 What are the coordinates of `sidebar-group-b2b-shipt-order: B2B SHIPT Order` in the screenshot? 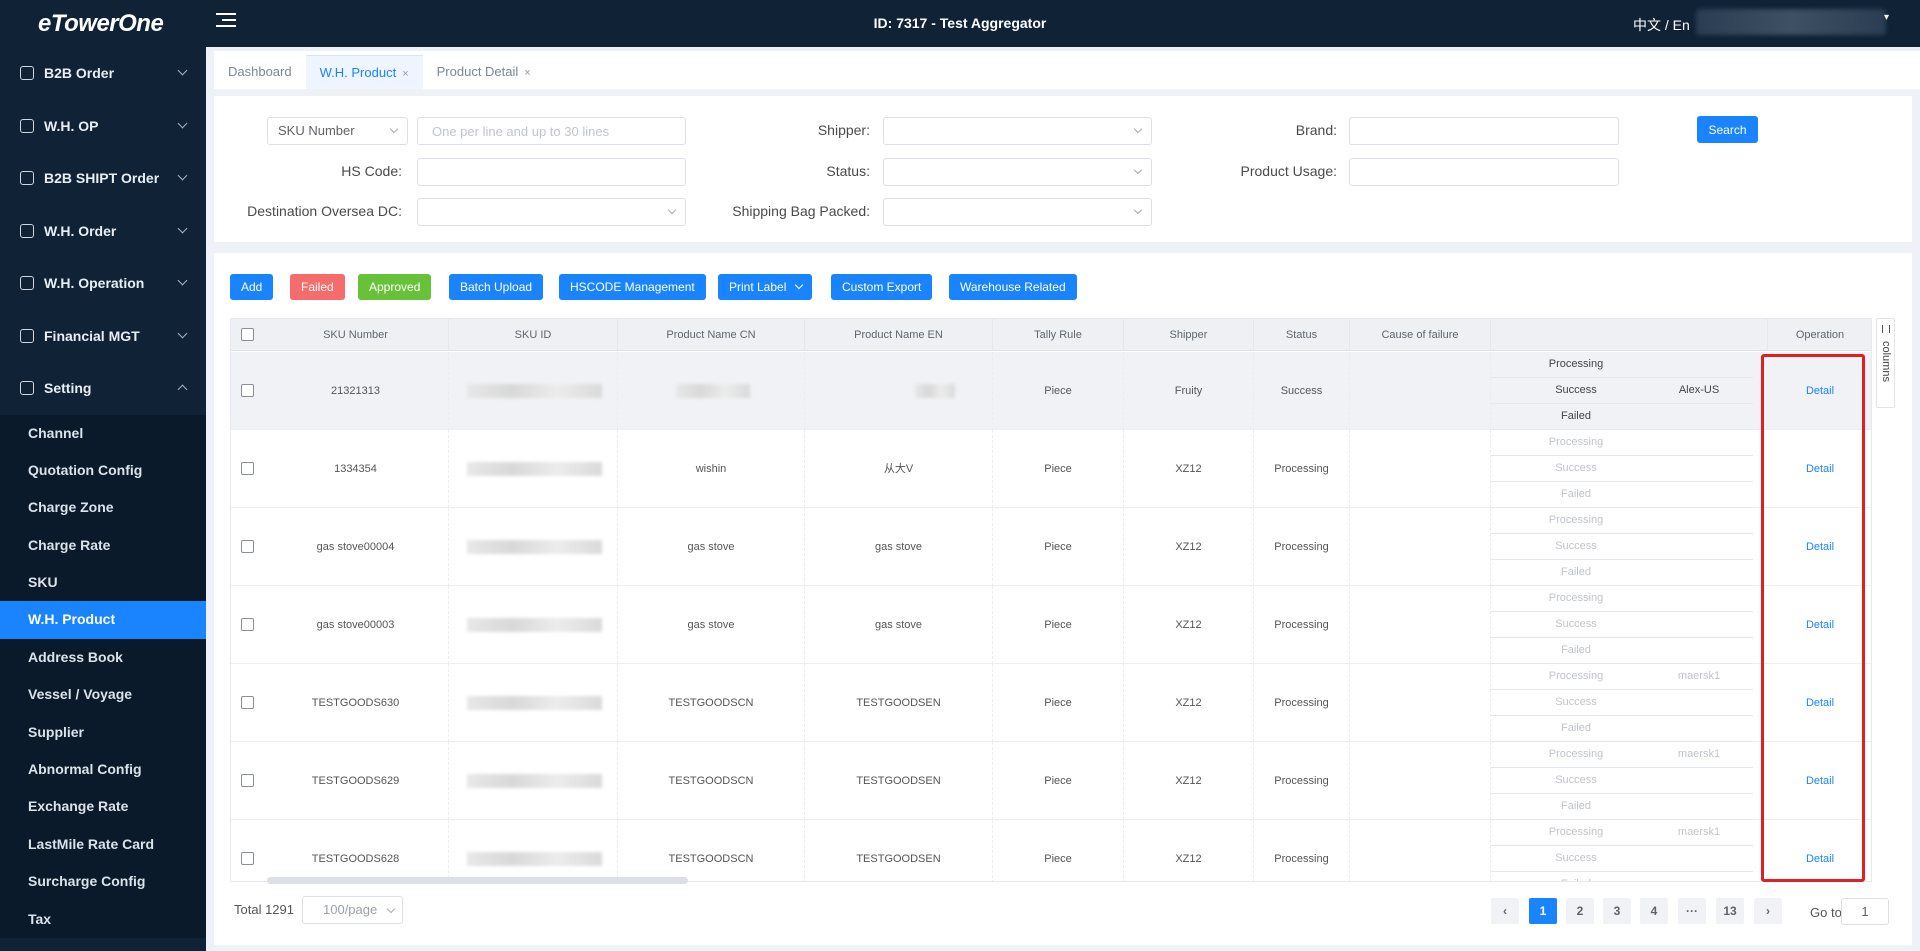 It's located at (103, 178).